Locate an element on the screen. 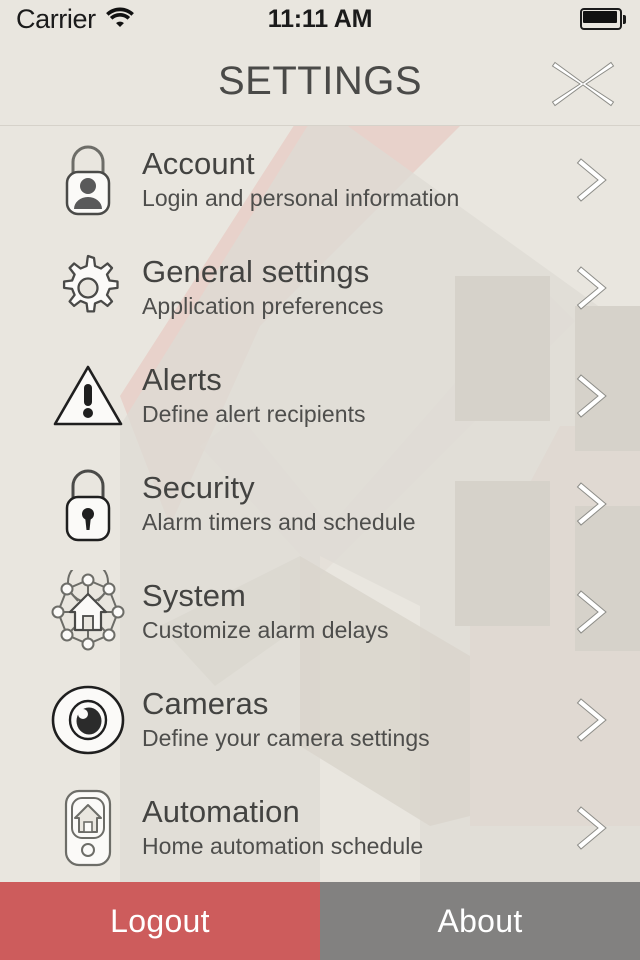 This screenshot has width=640, height=960. settings-row-subtitle: Alarm timers and schedule is located at coordinates (279, 522).